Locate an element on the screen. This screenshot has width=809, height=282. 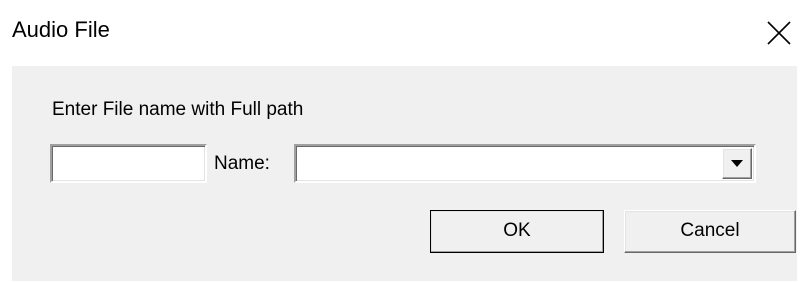
window-title: Audio File is located at coordinates (61, 29).